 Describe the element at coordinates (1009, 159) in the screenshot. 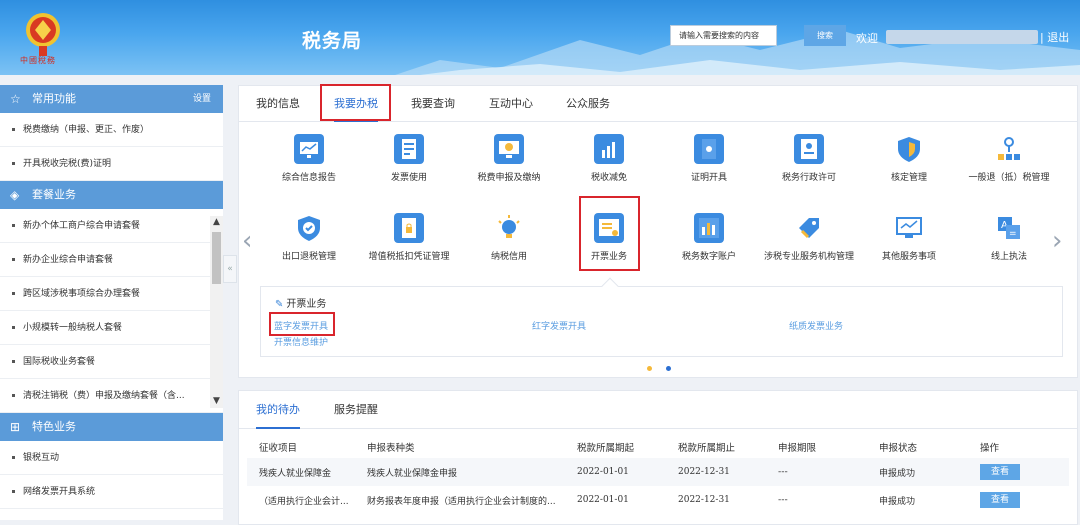

I see `service-refund: 一般退（抵）税管理` at that location.